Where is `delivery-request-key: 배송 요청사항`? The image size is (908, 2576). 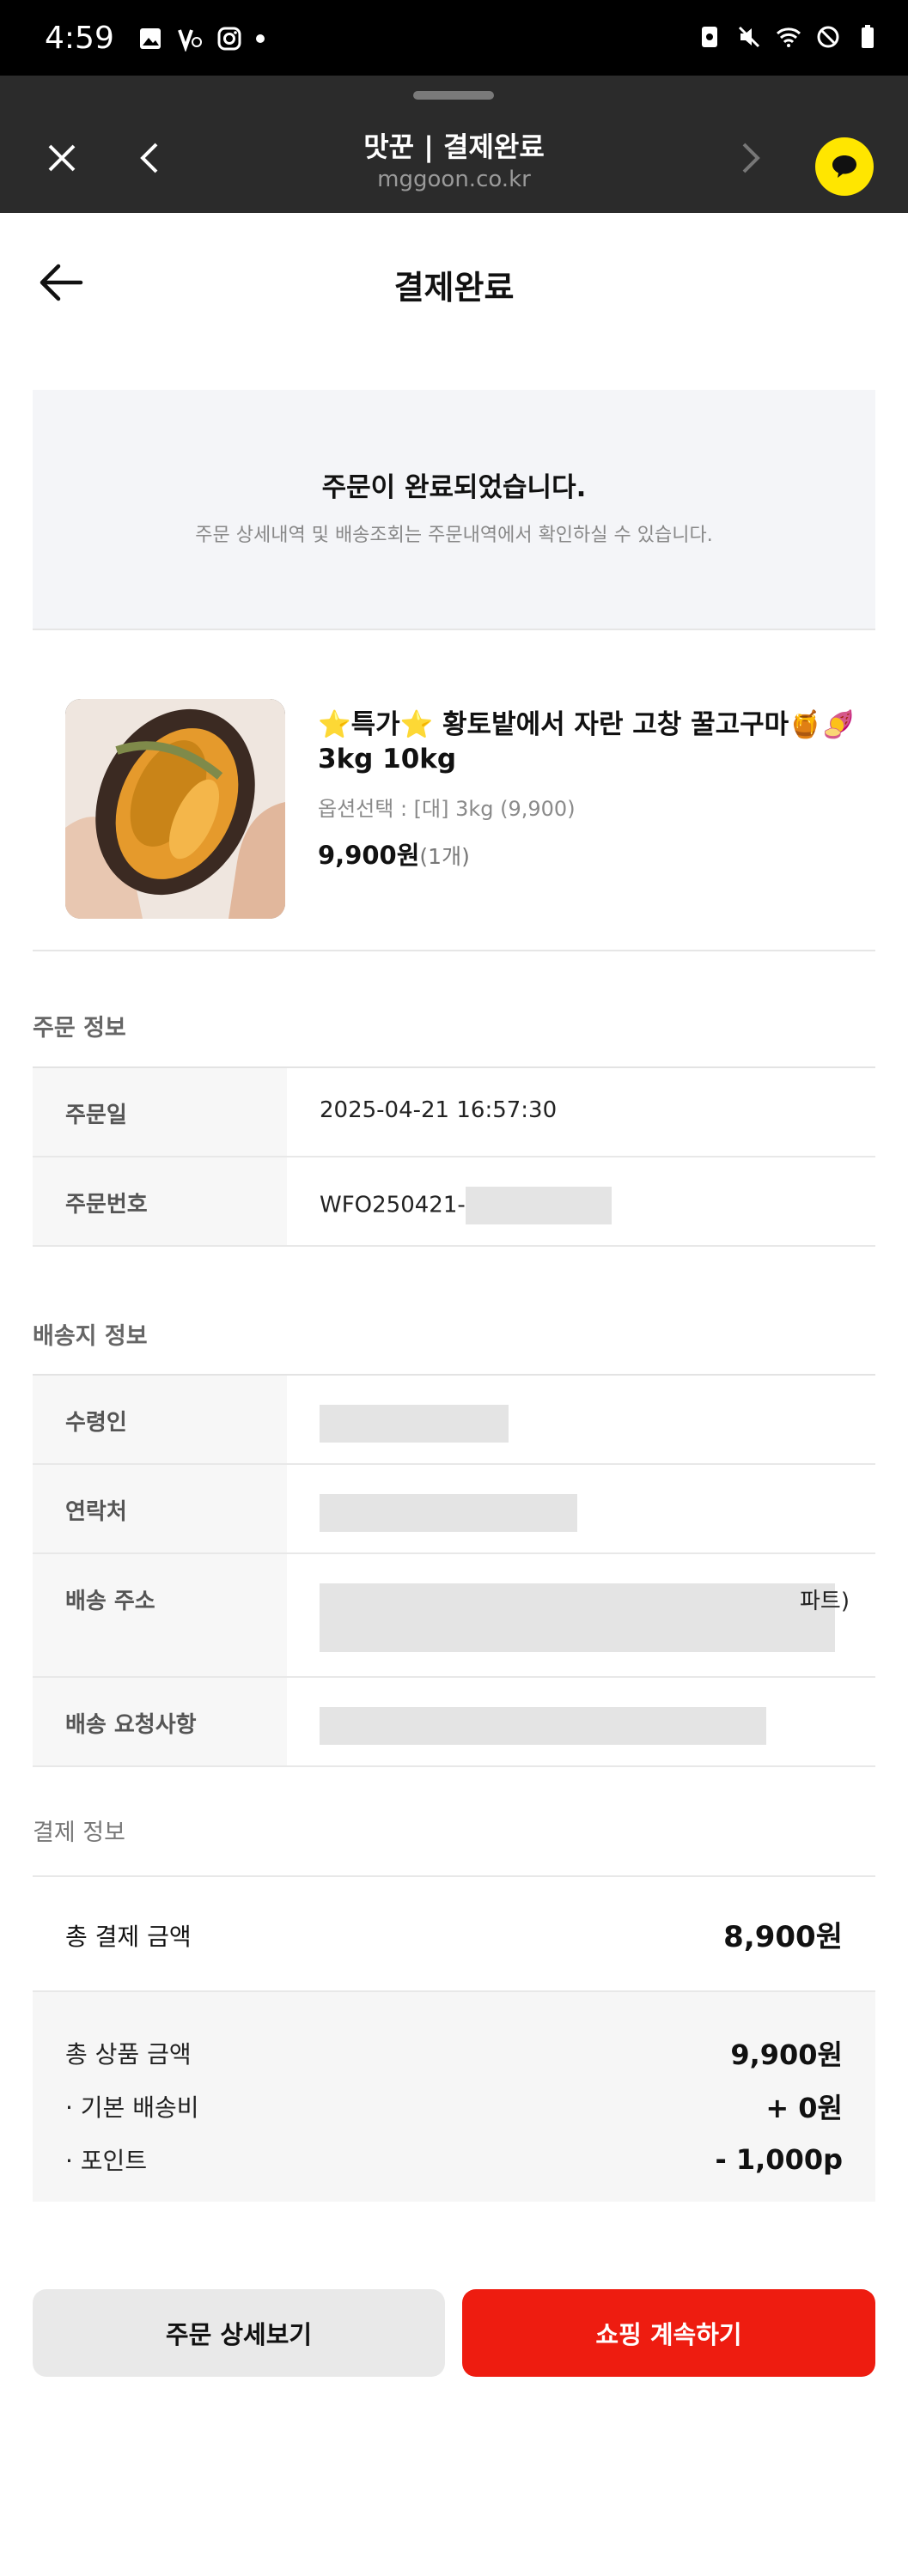 delivery-request-key: 배송 요청사항 is located at coordinates (160, 1722).